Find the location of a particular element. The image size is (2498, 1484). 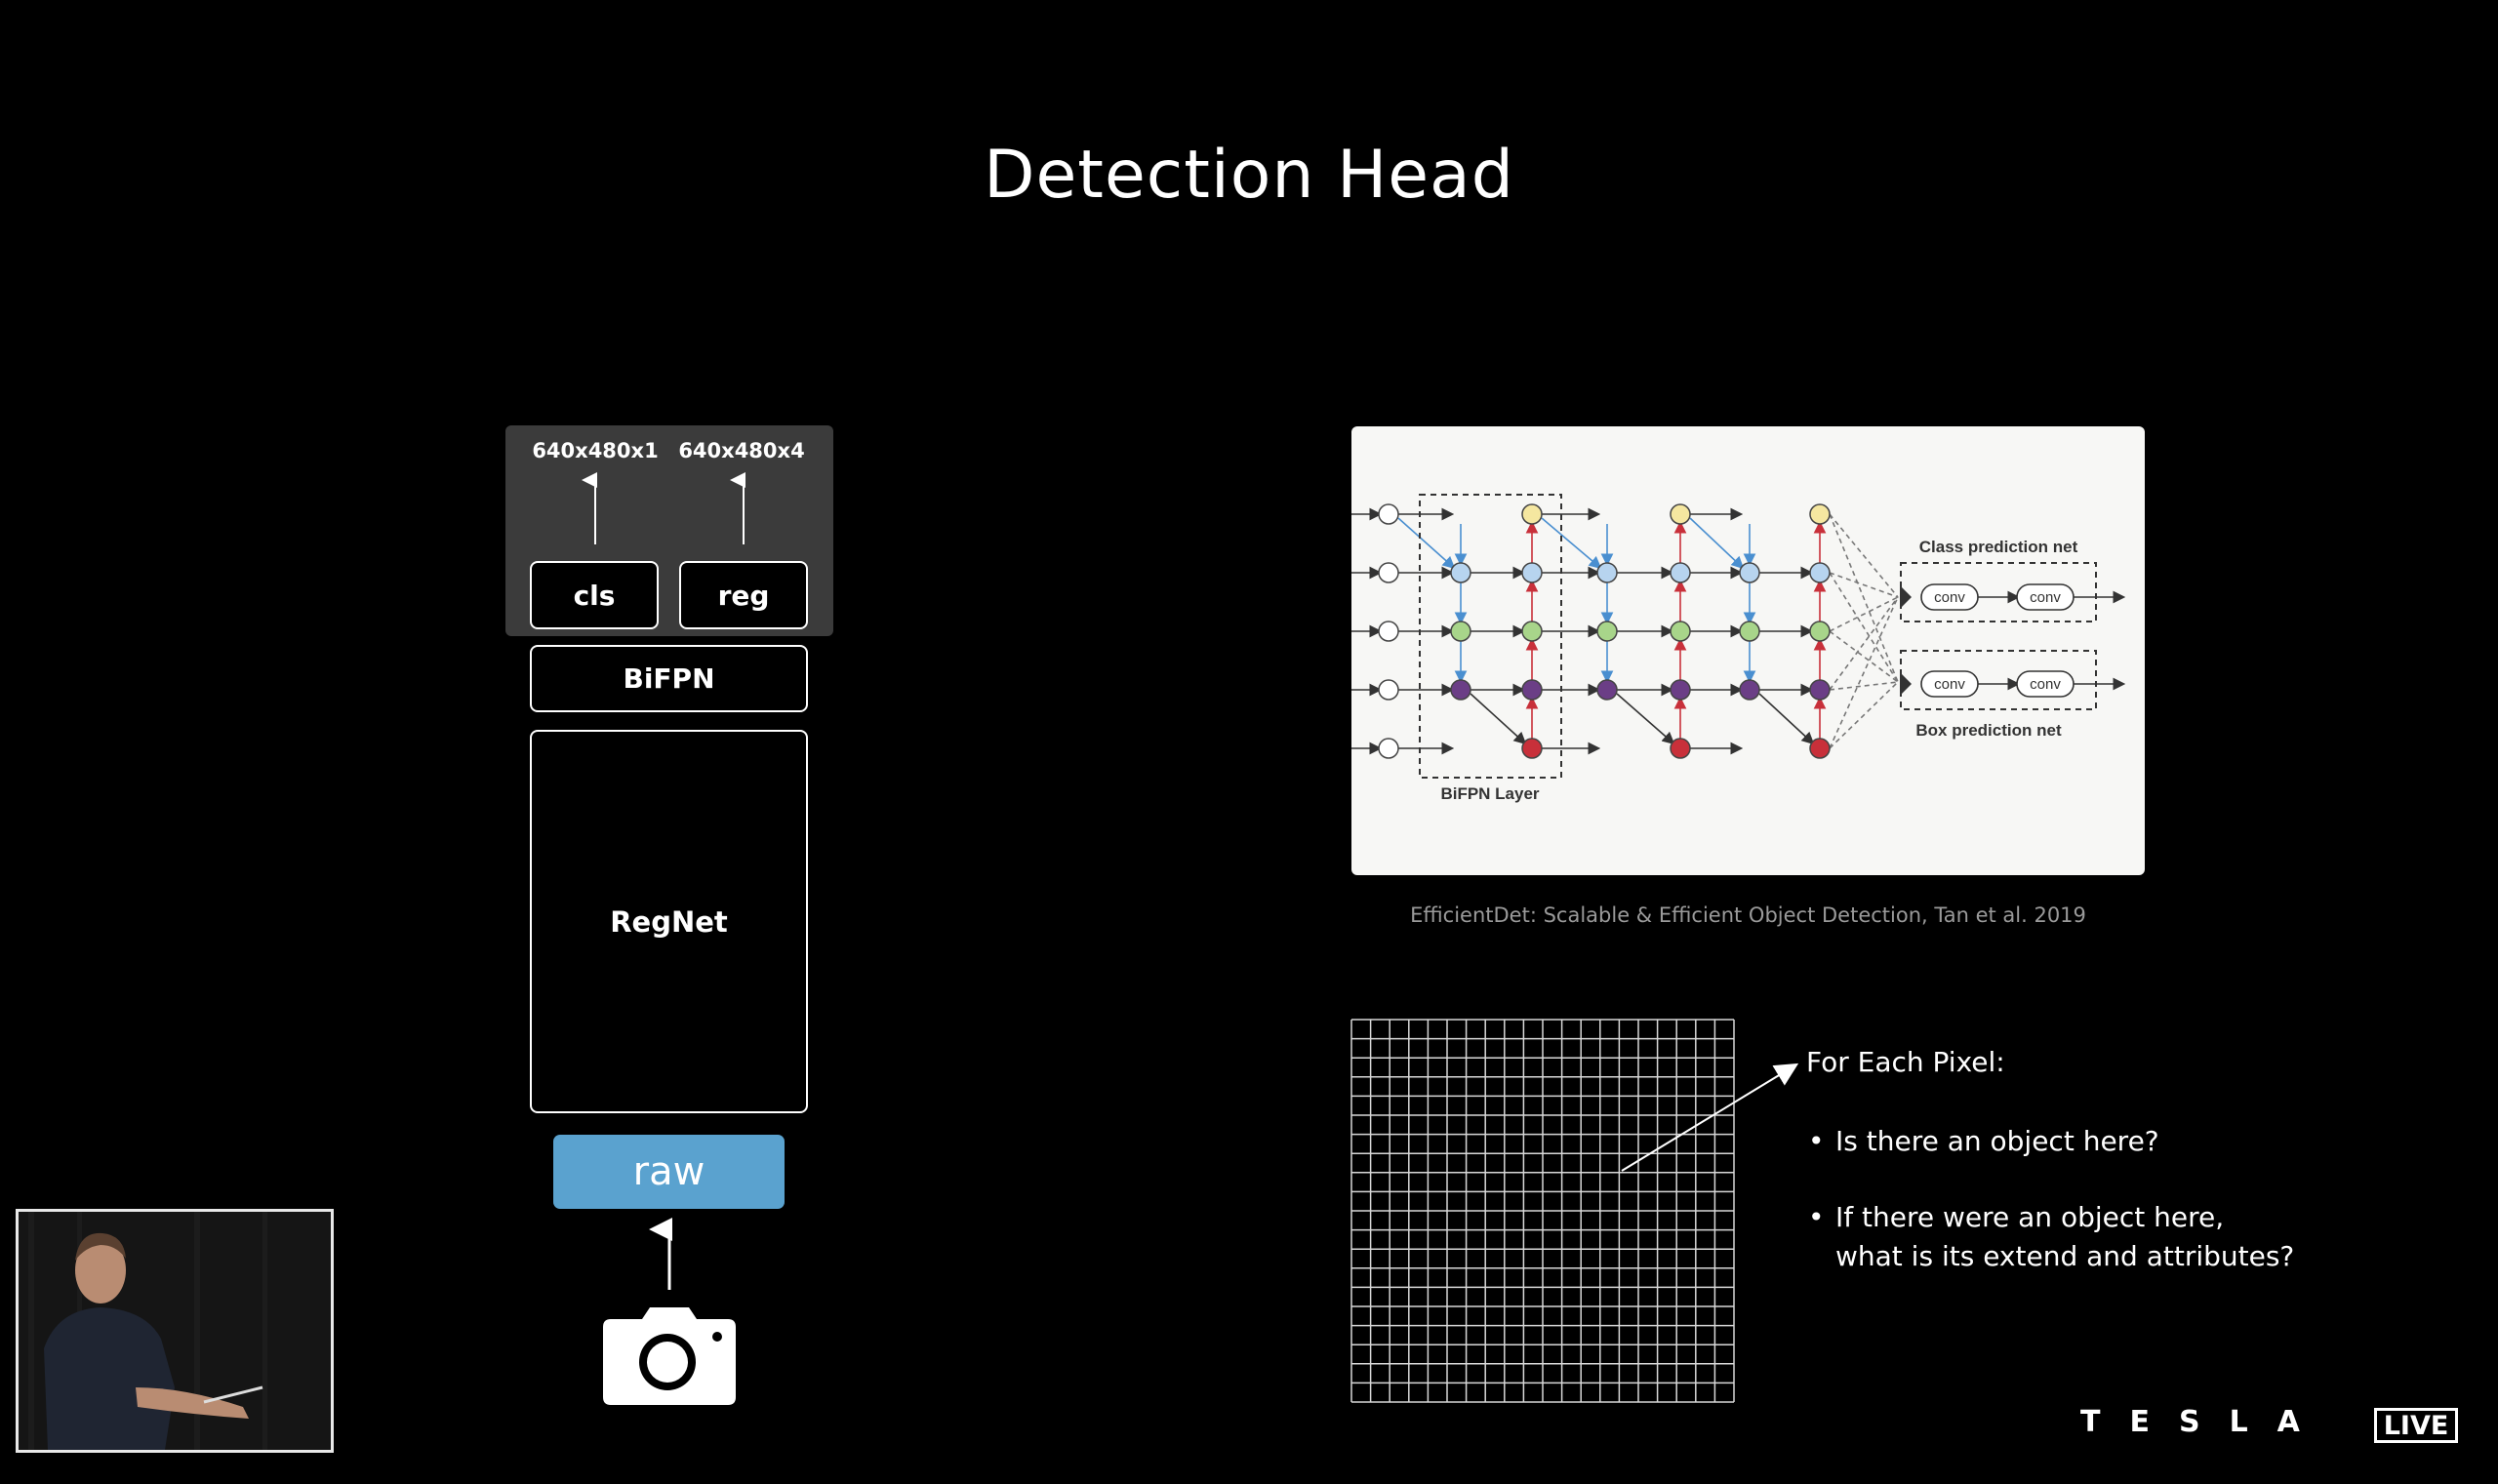

live-badge: LIVE is located at coordinates (2416, 1425).